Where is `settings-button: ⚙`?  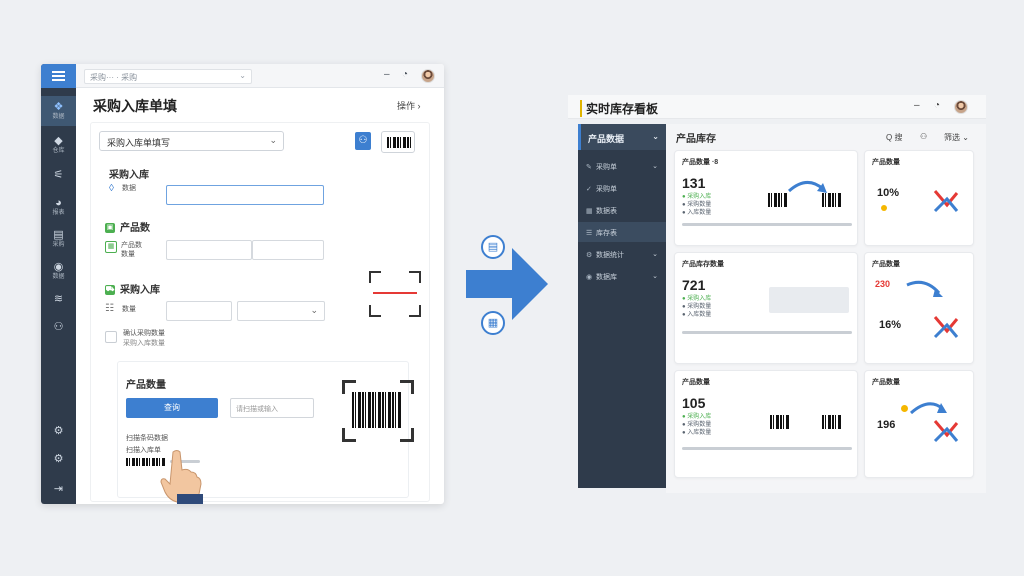
settings-button: ⚙ is located at coordinates (58, 431).